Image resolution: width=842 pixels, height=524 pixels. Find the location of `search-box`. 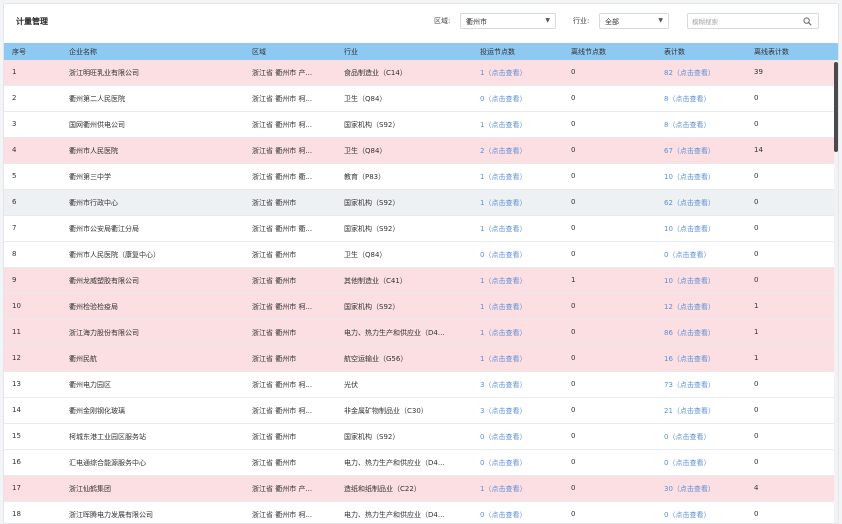

search-box is located at coordinates (753, 21).